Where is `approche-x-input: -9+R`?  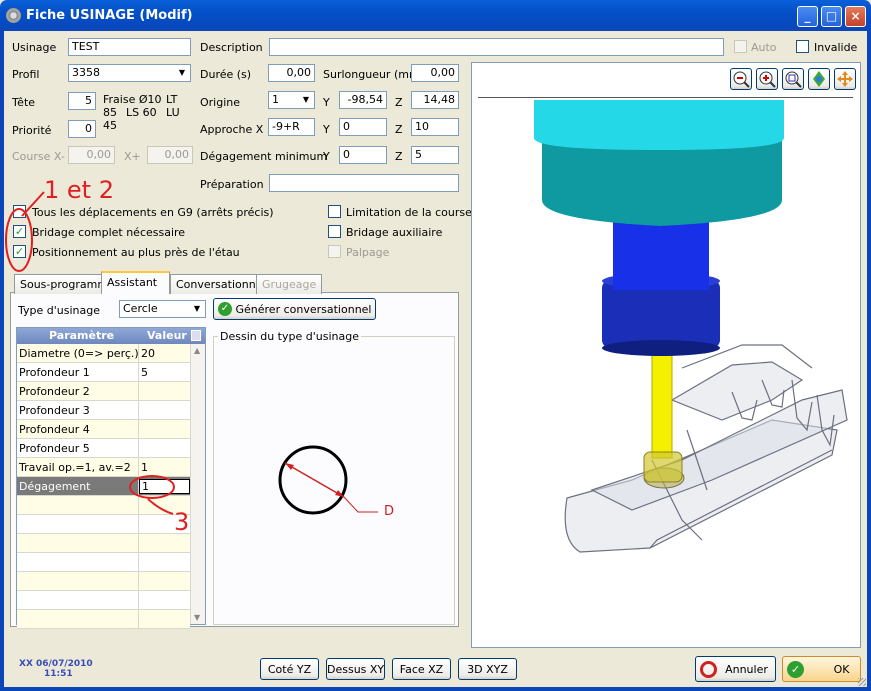
approche-x-input: -9+R is located at coordinates (291, 127).